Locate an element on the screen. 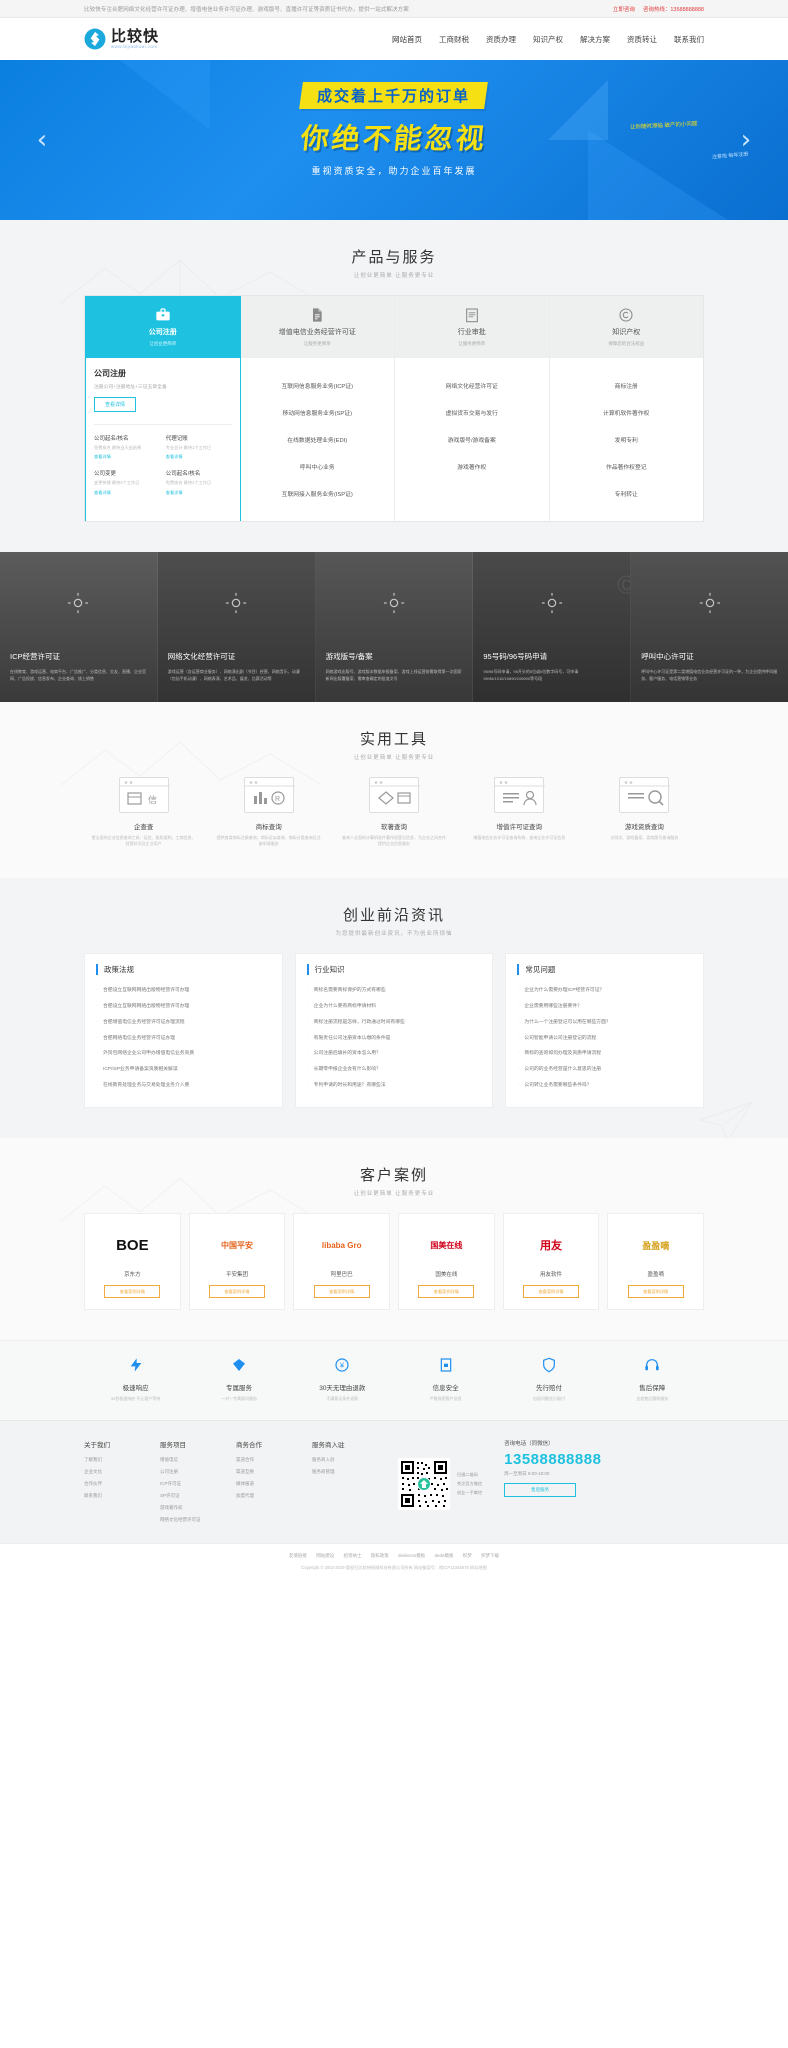 The image size is (788, 2048). nav-item-business-tax: 工商财税 is located at coordinates (454, 39).